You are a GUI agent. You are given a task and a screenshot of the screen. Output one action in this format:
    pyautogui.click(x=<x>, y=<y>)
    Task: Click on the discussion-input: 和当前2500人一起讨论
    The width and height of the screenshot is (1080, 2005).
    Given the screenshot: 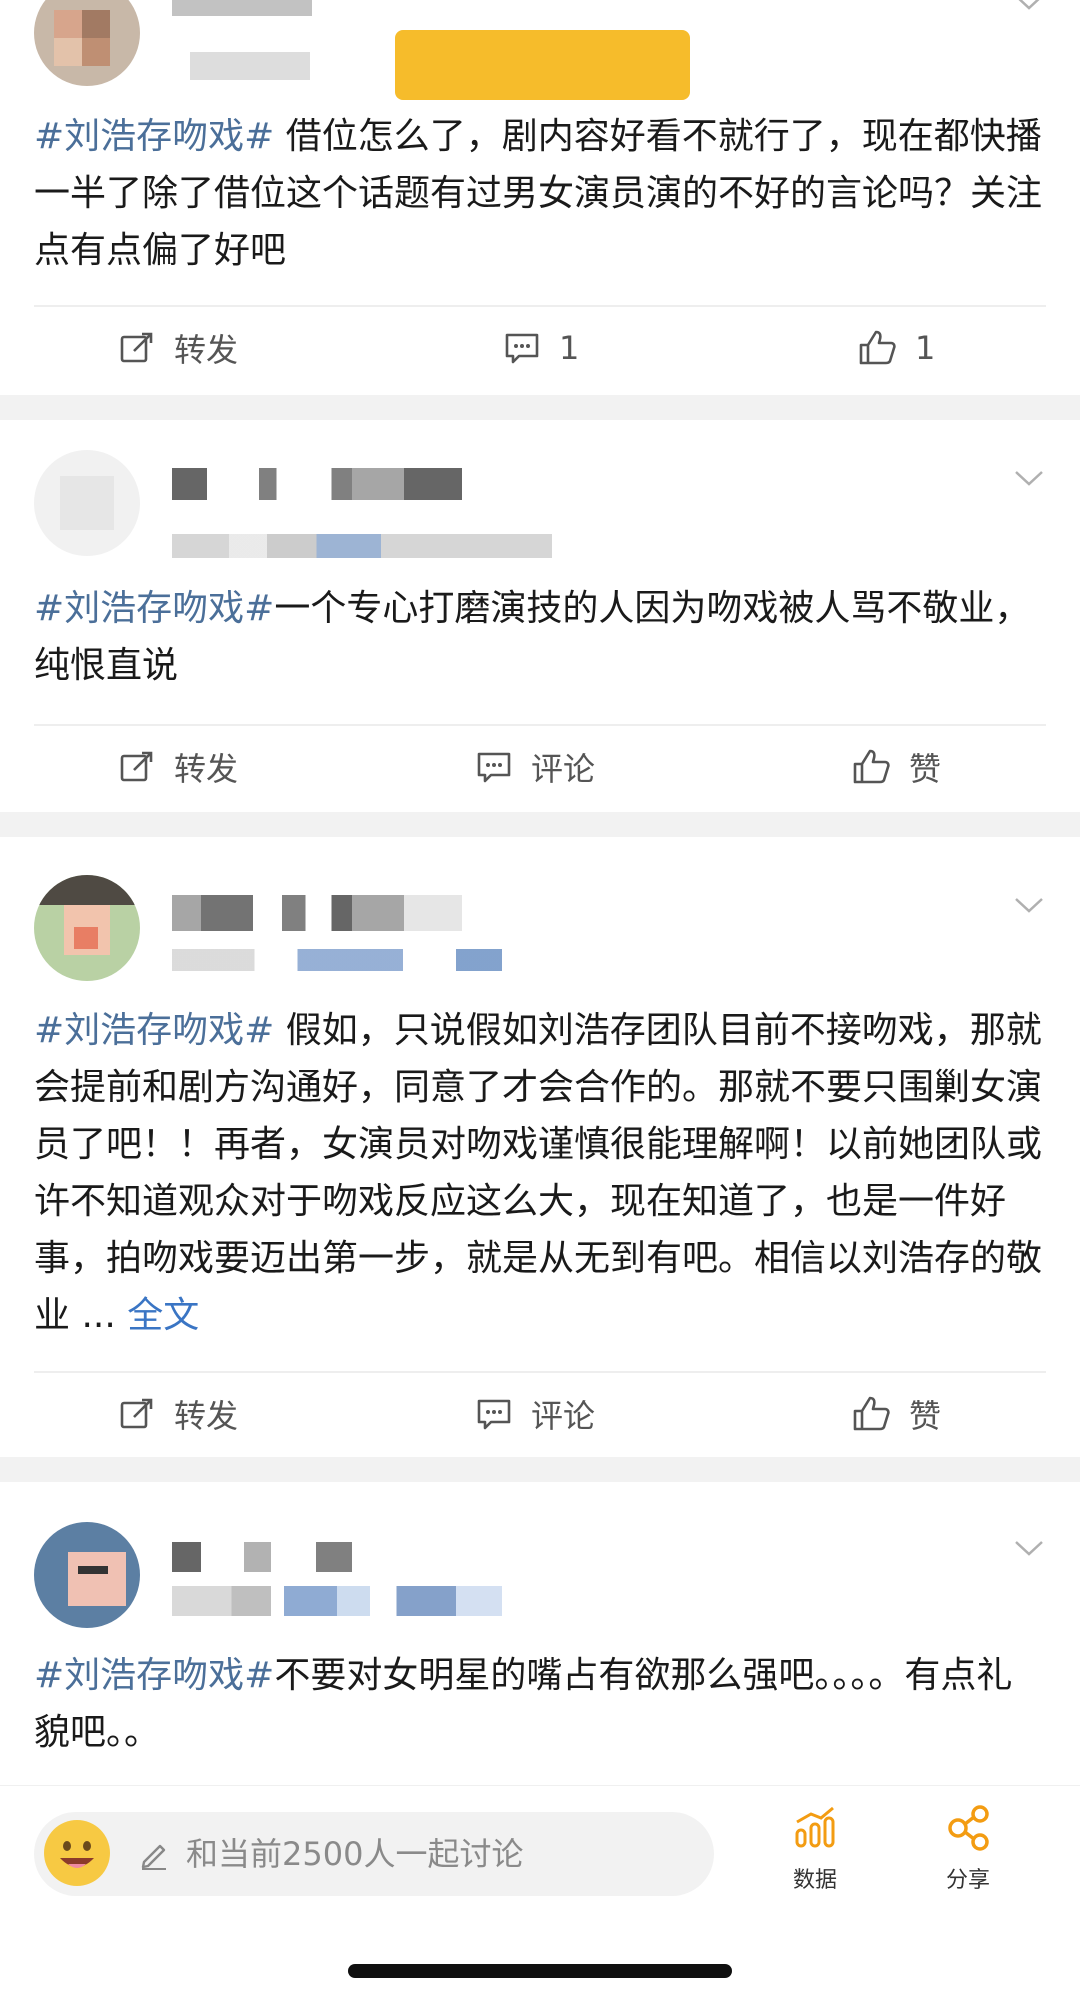 What is the action you would take?
    pyautogui.click(x=374, y=1854)
    